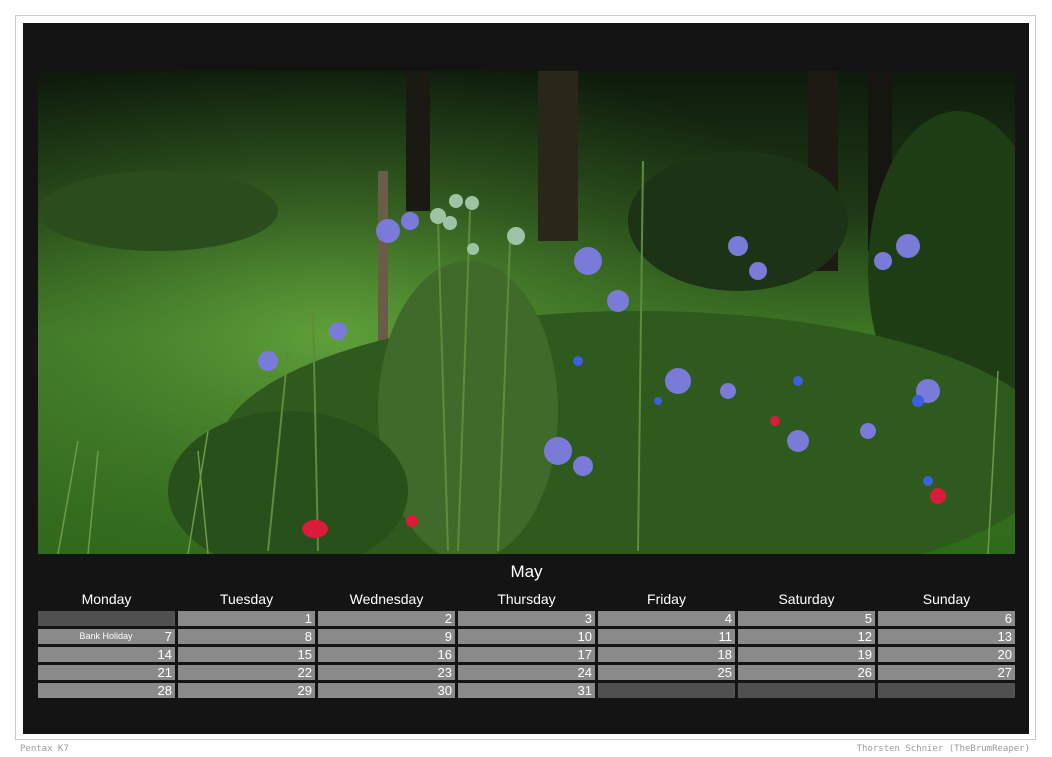  I want to click on day-cell: 8, so click(246, 636).